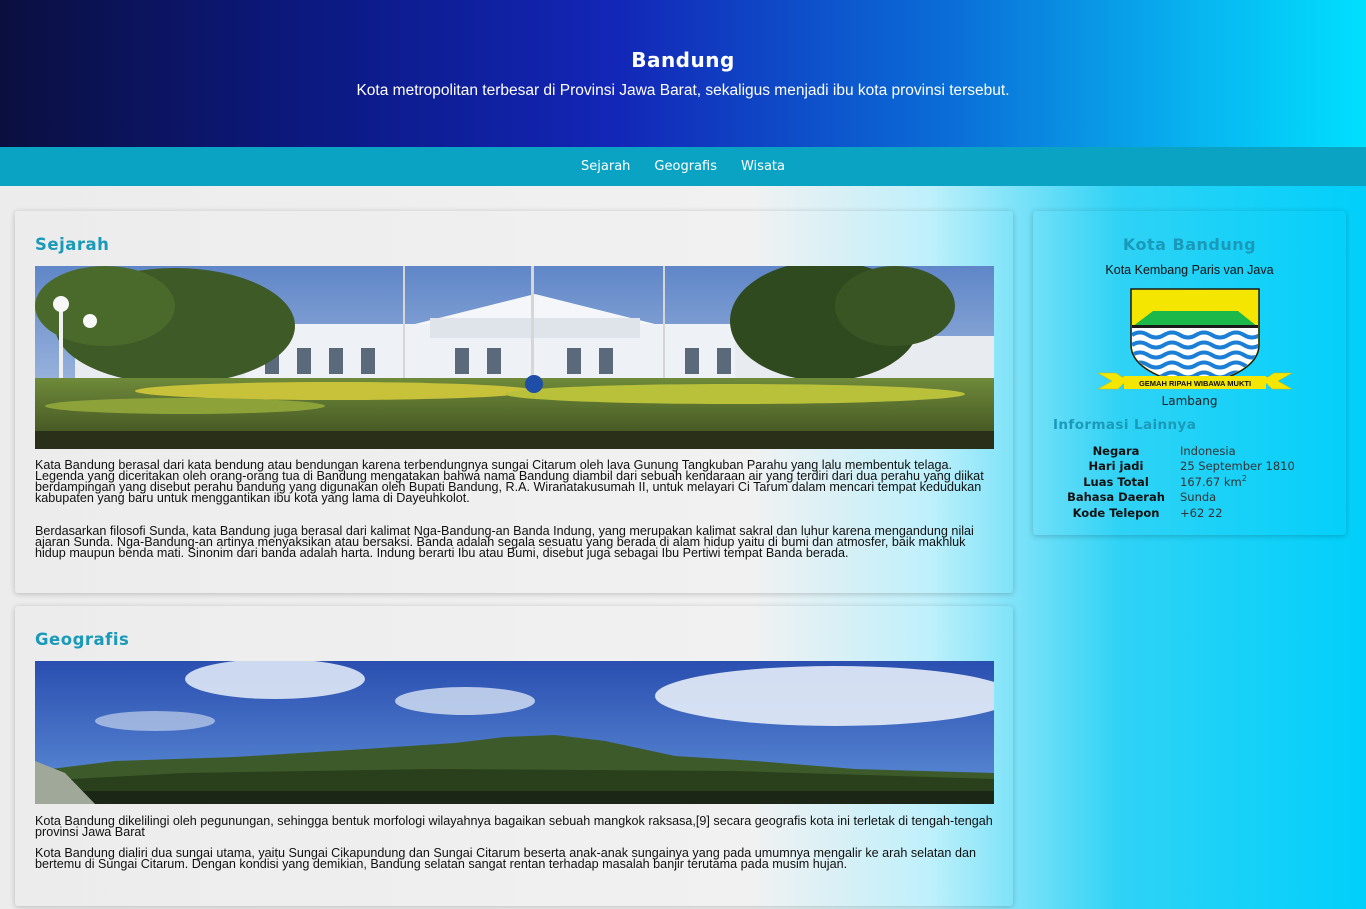 This screenshot has height=909, width=1366. What do you see at coordinates (1116, 450) in the screenshot?
I see `info-key: Negara` at bounding box center [1116, 450].